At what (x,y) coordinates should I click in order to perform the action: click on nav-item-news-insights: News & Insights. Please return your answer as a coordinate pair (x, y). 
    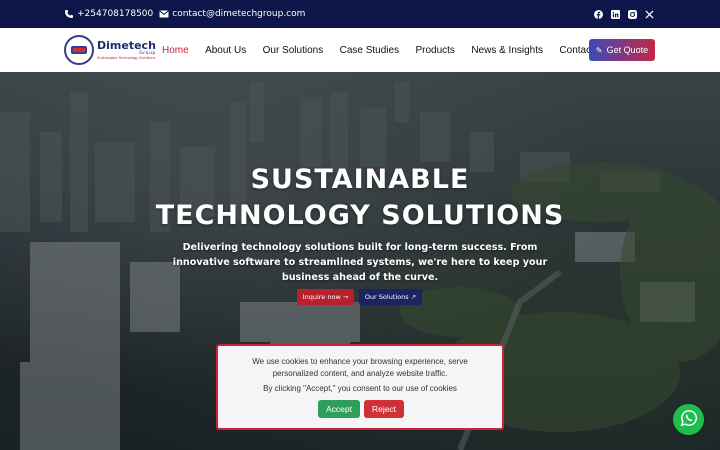
    Looking at the image, I should click on (507, 50).